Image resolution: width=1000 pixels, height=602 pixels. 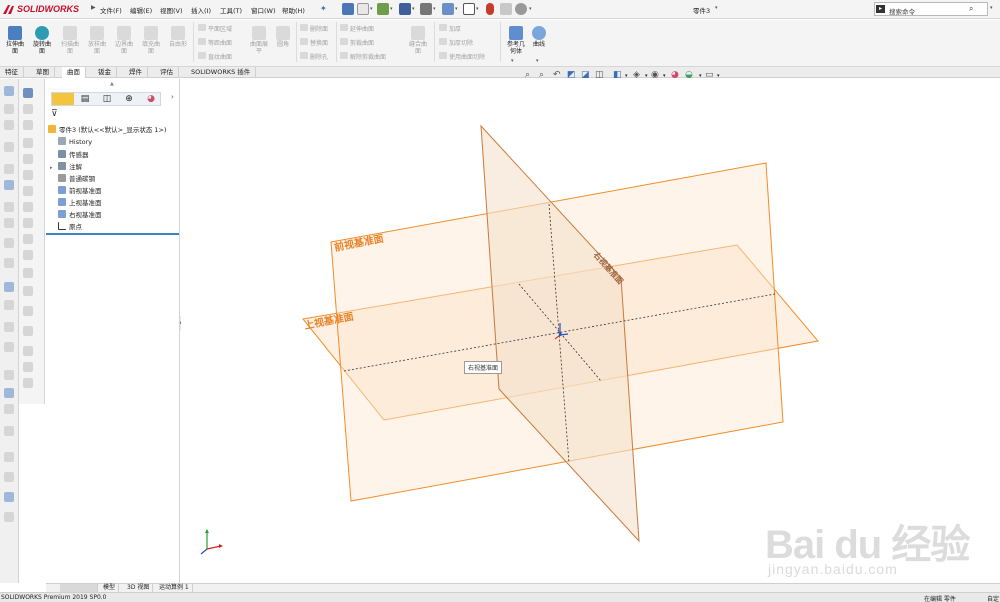 What do you see at coordinates (516, 40) in the screenshot?
I see `reference-geometry-button: 参考几 何体` at bounding box center [516, 40].